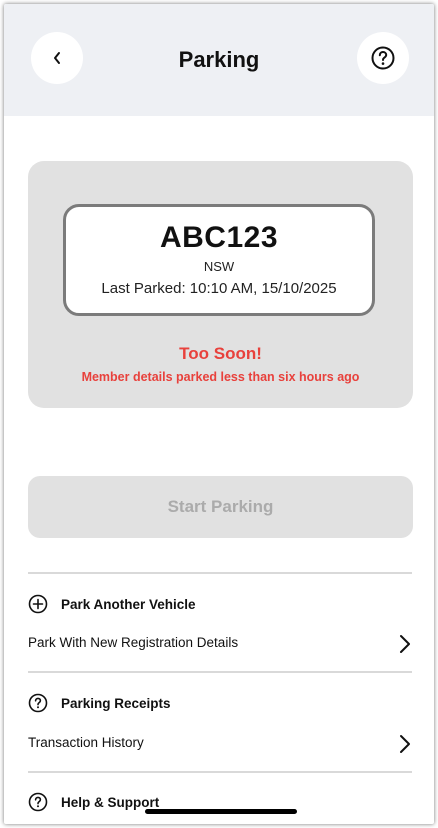 The height and width of the screenshot is (828, 438). I want to click on header-bar: Parking, so click(219, 60).